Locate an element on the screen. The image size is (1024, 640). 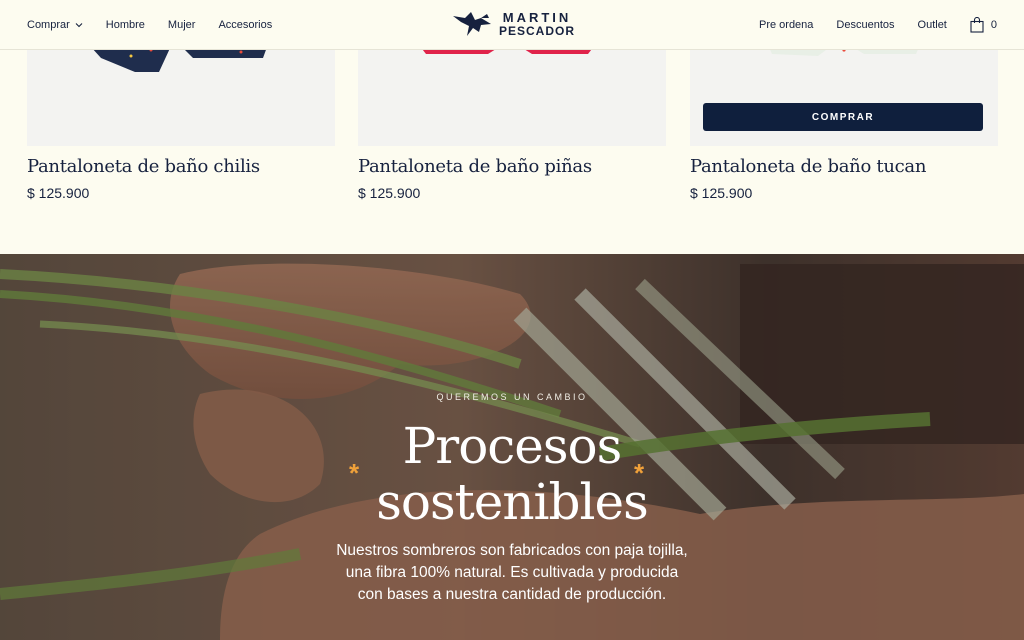
nav-right: Pre ordena Descuentos Outlet 0 is located at coordinates (866, 25).